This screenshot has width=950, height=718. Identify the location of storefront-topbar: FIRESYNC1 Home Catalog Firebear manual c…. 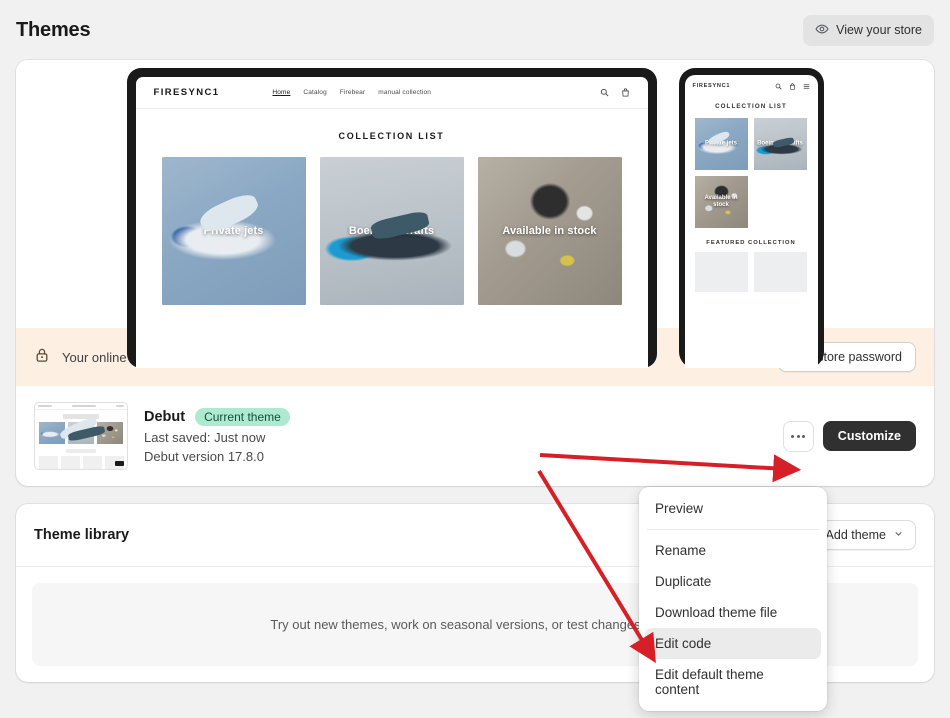
(391, 93).